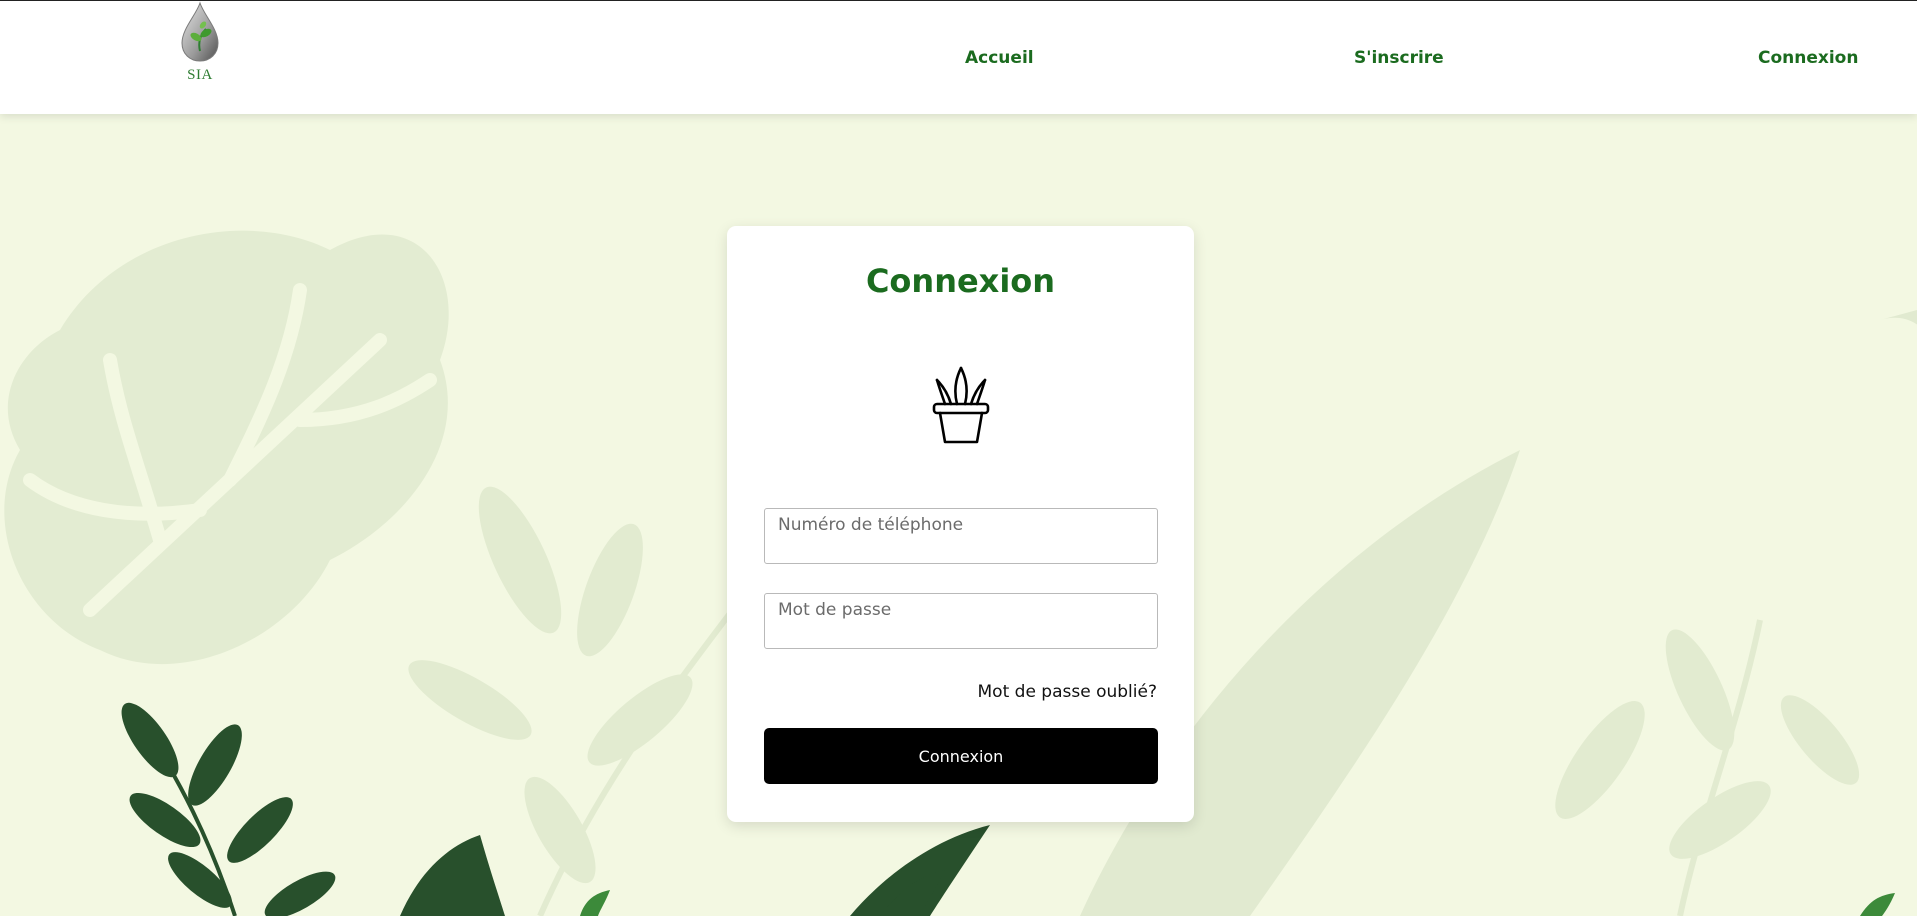 The image size is (1917, 916). I want to click on potted-plant-icon, so click(961, 405).